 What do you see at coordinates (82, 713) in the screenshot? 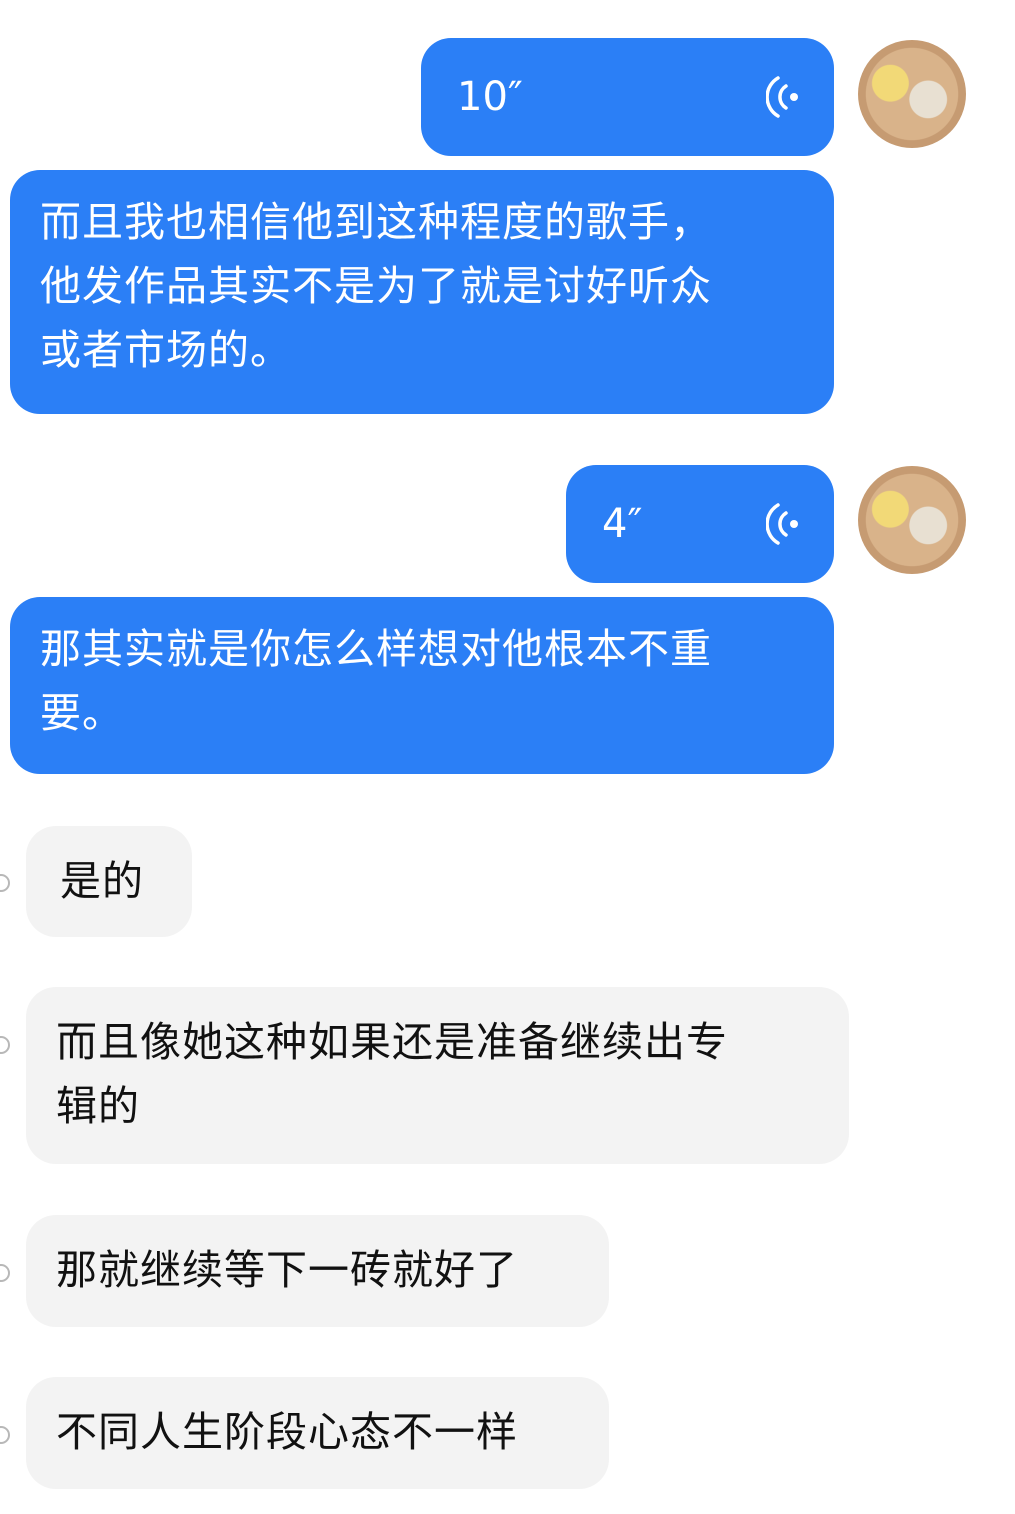
I see `message-line: 要。` at bounding box center [82, 713].